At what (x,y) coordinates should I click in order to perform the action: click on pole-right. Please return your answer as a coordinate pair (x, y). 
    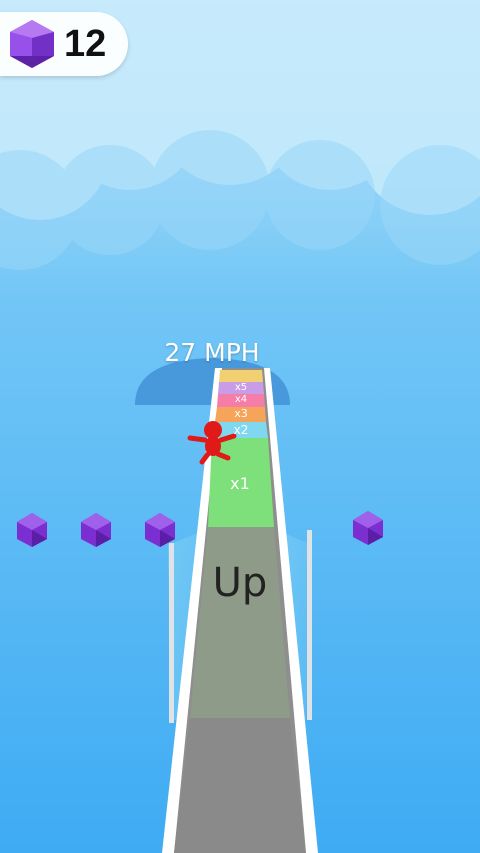
    Looking at the image, I should click on (309, 625).